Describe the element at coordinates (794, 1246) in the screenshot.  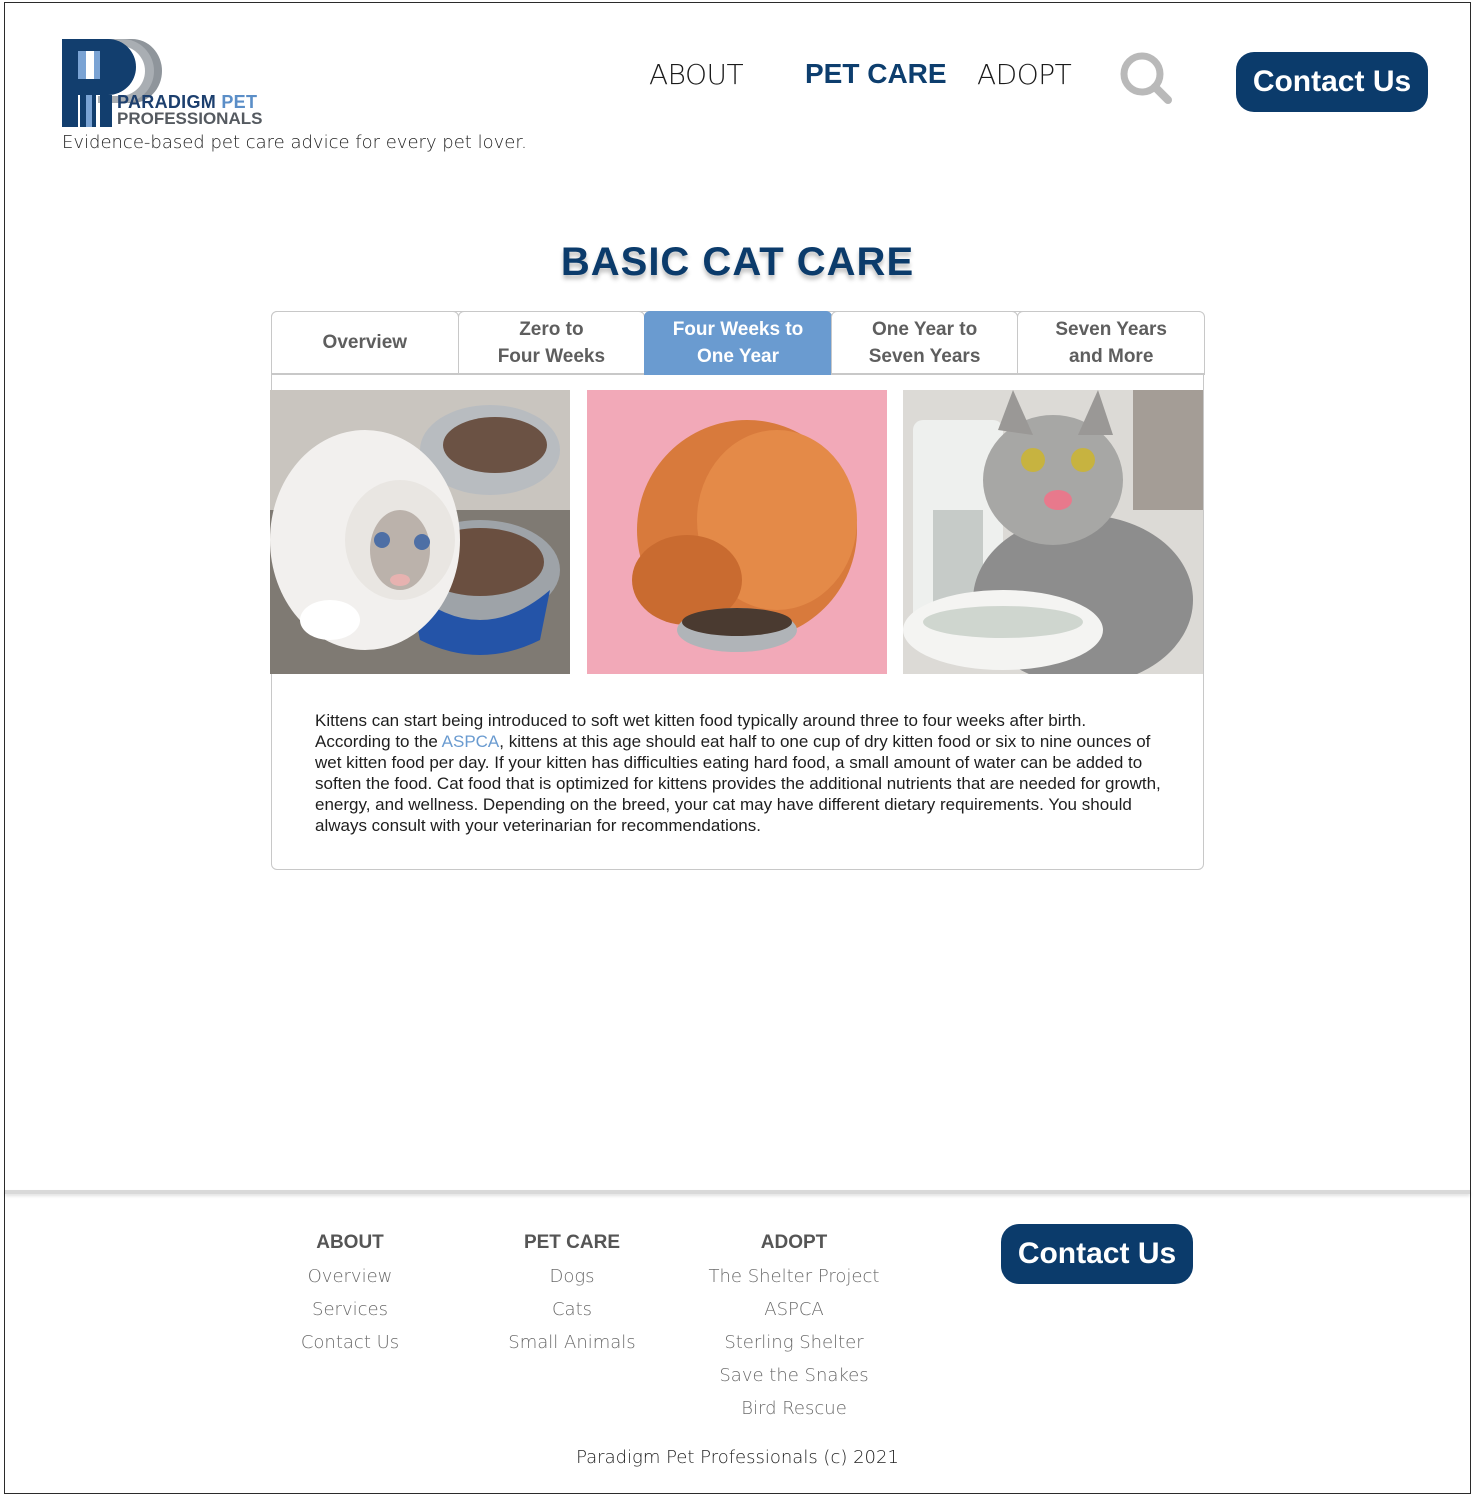
I see `footer-heading-adopt: ADOPT` at that location.